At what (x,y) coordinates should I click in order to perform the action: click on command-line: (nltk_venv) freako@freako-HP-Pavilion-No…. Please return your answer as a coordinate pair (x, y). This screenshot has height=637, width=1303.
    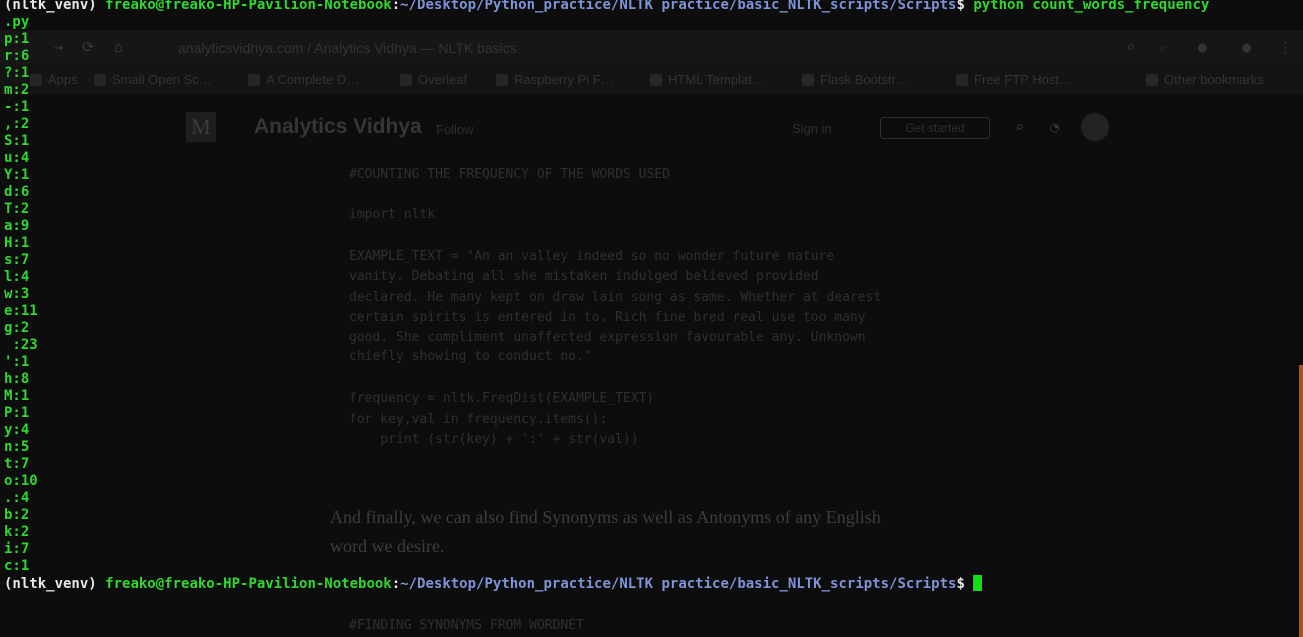
    Looking at the image, I should click on (653, 7).